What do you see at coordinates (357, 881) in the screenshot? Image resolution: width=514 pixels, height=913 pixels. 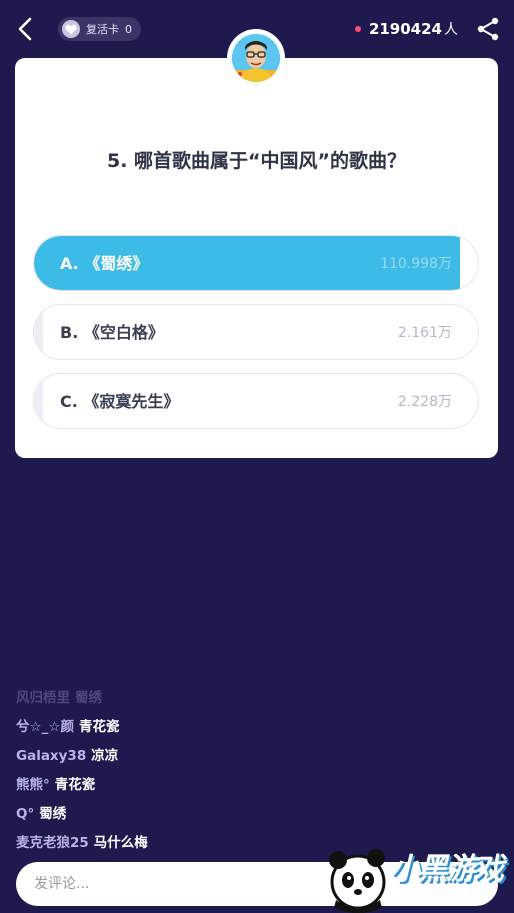 I see `panda-logo-icon` at bounding box center [357, 881].